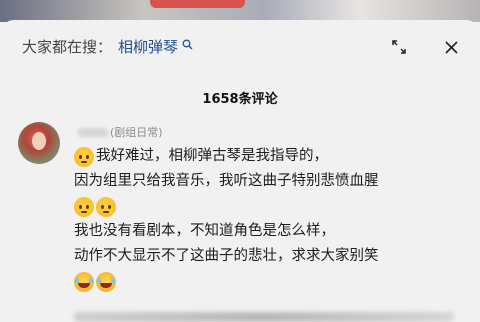 The width and height of the screenshot is (480, 322). Describe the element at coordinates (204, 231) in the screenshot. I see `comment-text: 我也没有看剧本，不知道角色是怎么样，` at that location.